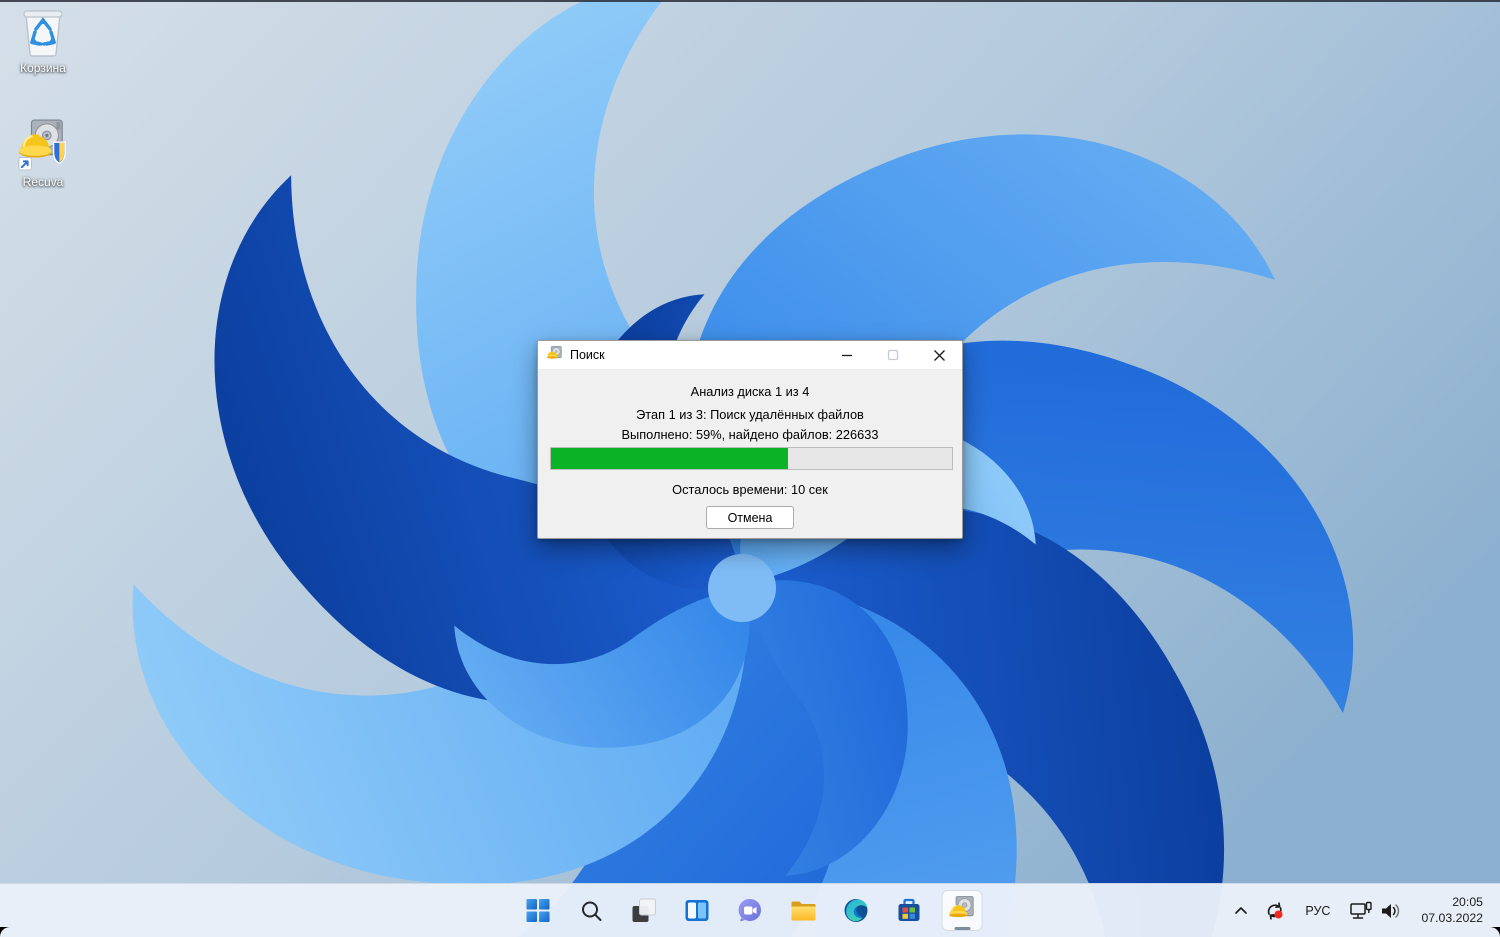 The height and width of the screenshot is (937, 1500). I want to click on widgets-icon, so click(697, 910).